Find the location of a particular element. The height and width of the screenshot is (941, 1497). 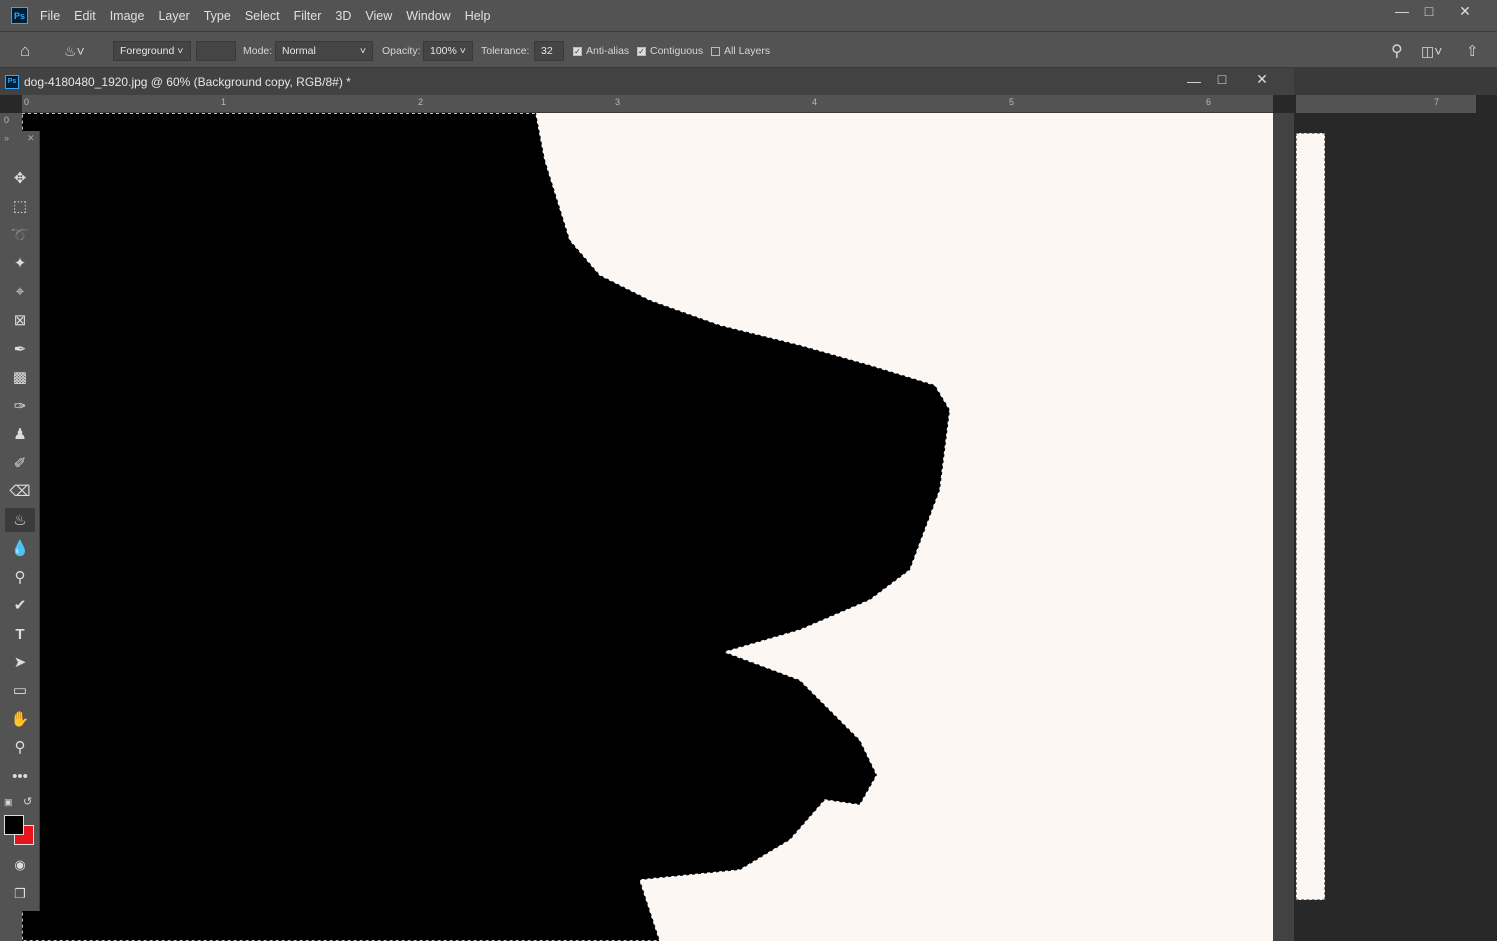

fill-source-dropdown: Foreground ˅ is located at coordinates (152, 51).